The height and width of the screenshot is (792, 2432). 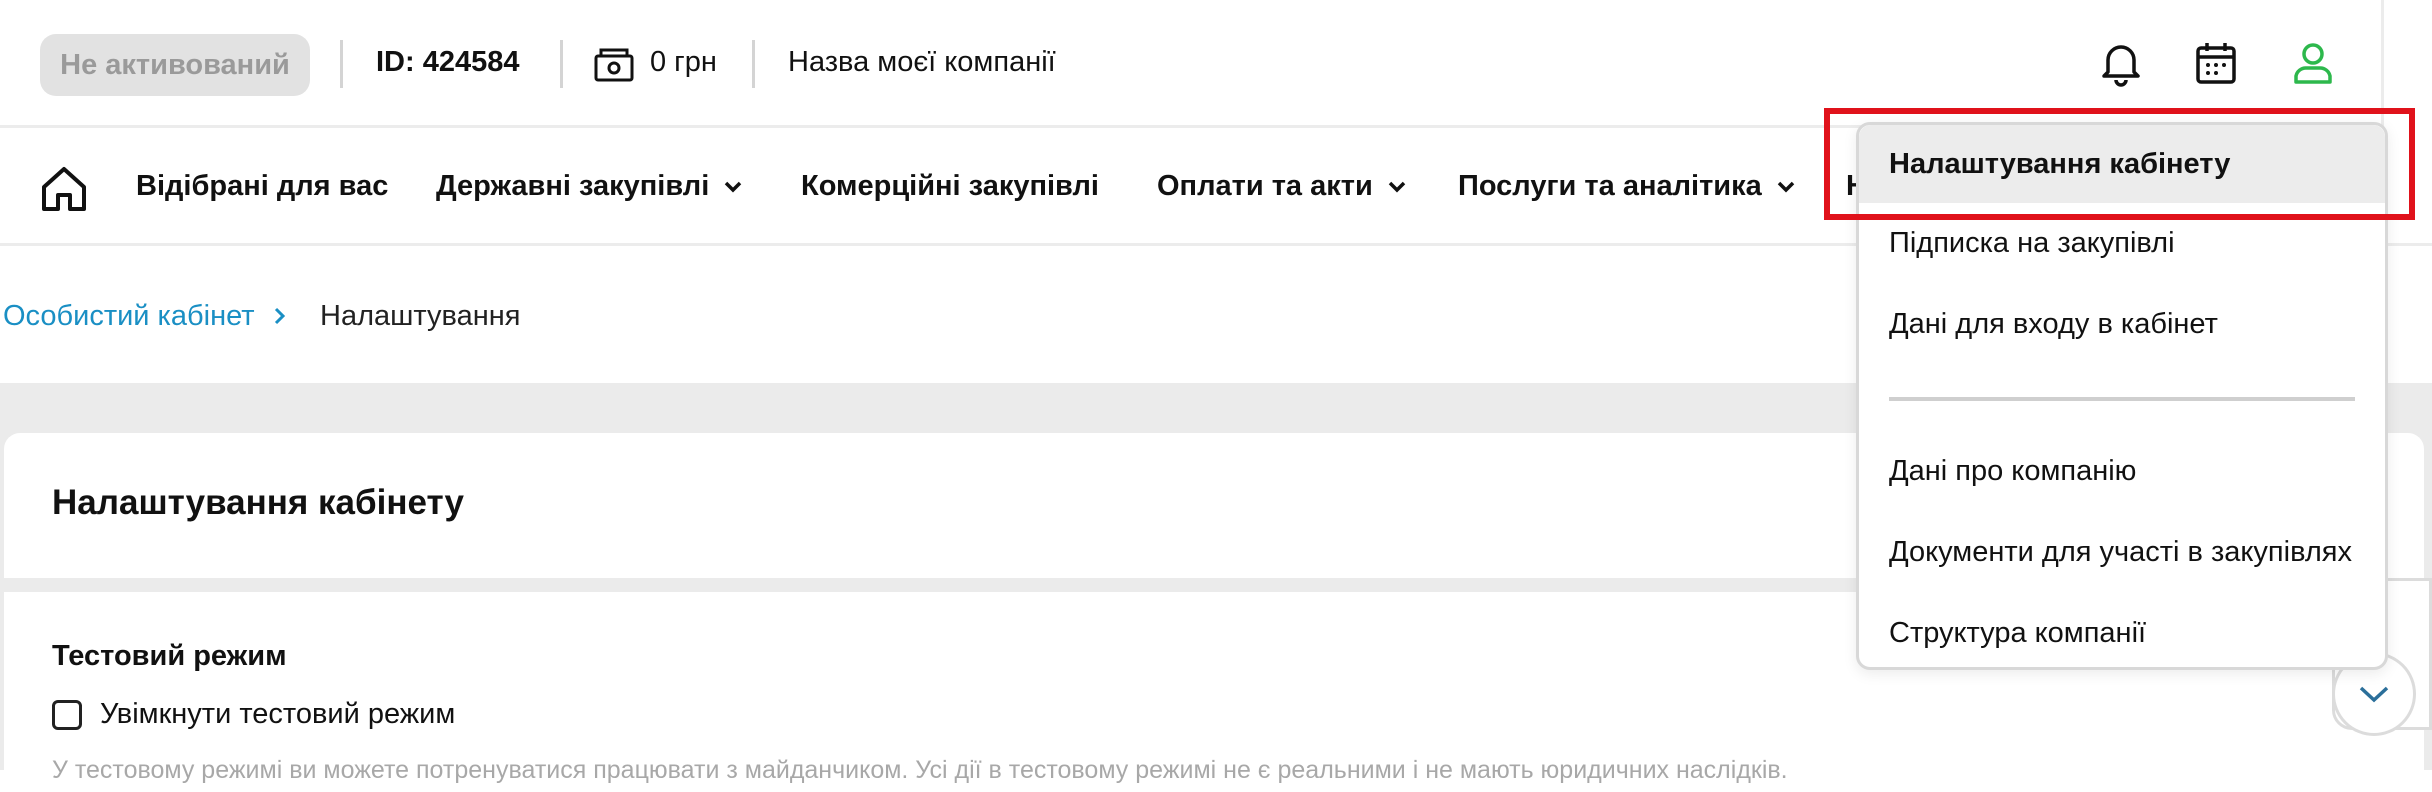 What do you see at coordinates (683, 62) in the screenshot?
I see `balance-amount: 0 грн` at bounding box center [683, 62].